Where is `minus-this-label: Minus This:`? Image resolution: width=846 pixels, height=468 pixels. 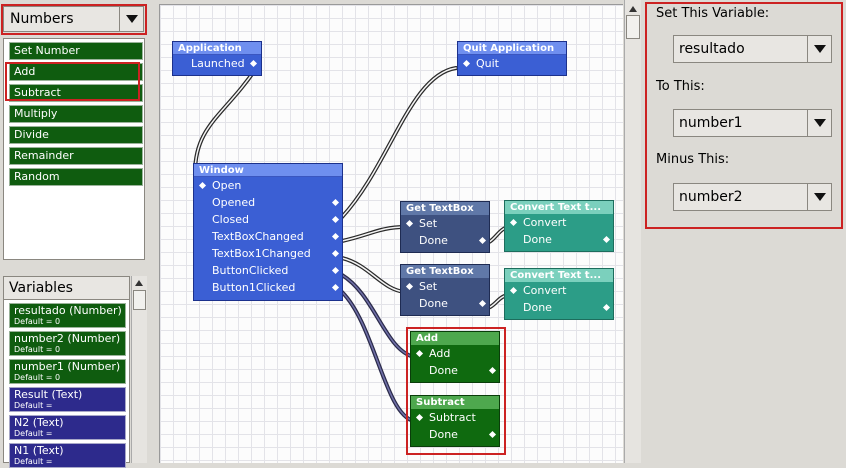
minus-this-label: Minus This: is located at coordinates (693, 159).